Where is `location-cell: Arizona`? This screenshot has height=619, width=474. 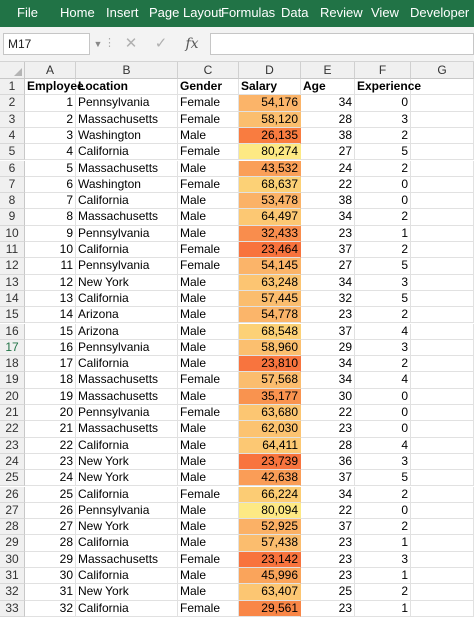 location-cell: Arizona is located at coordinates (127, 315).